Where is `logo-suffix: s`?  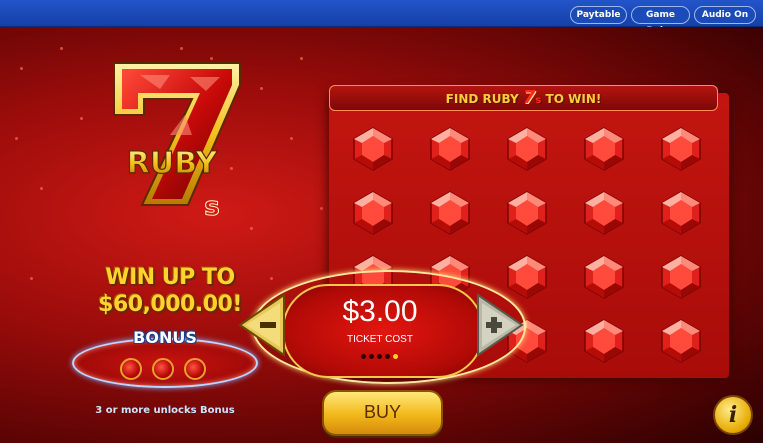
logo-suffix: s is located at coordinates (211, 207).